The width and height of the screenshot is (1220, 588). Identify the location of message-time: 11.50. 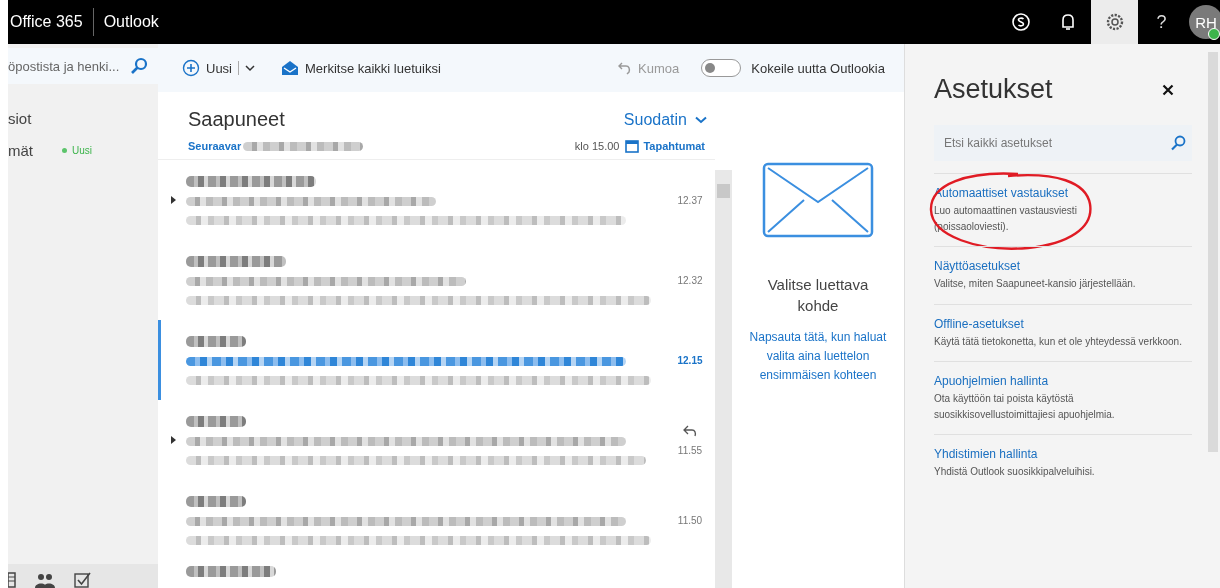
(690, 520).